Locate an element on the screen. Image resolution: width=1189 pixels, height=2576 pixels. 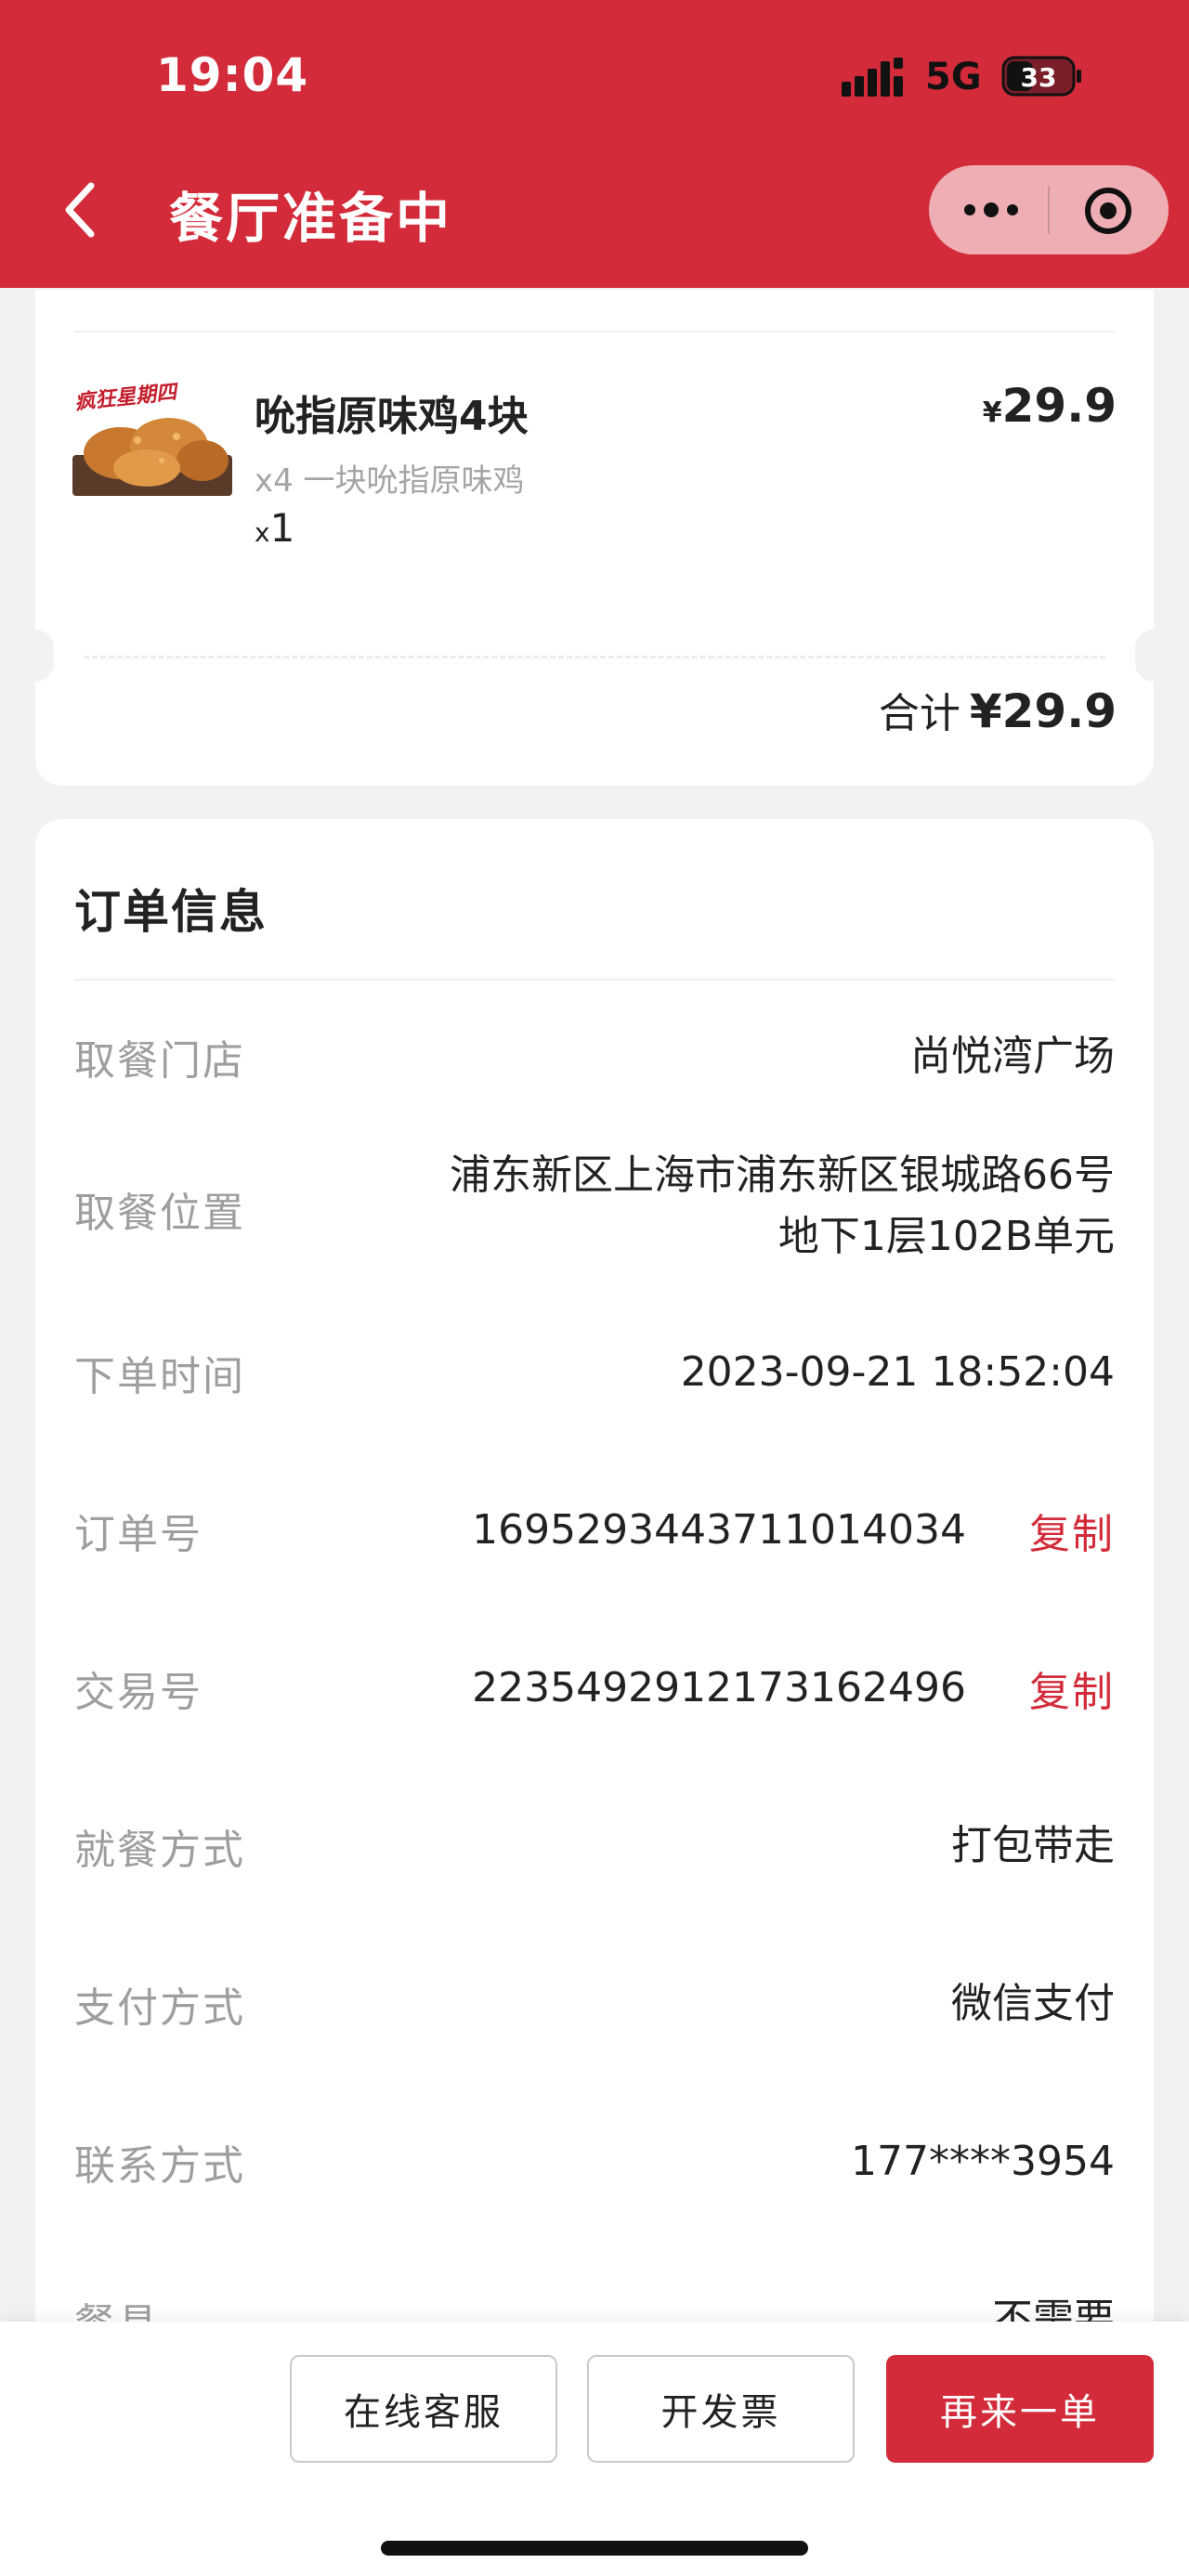
dashed-divider is located at coordinates (594, 657).